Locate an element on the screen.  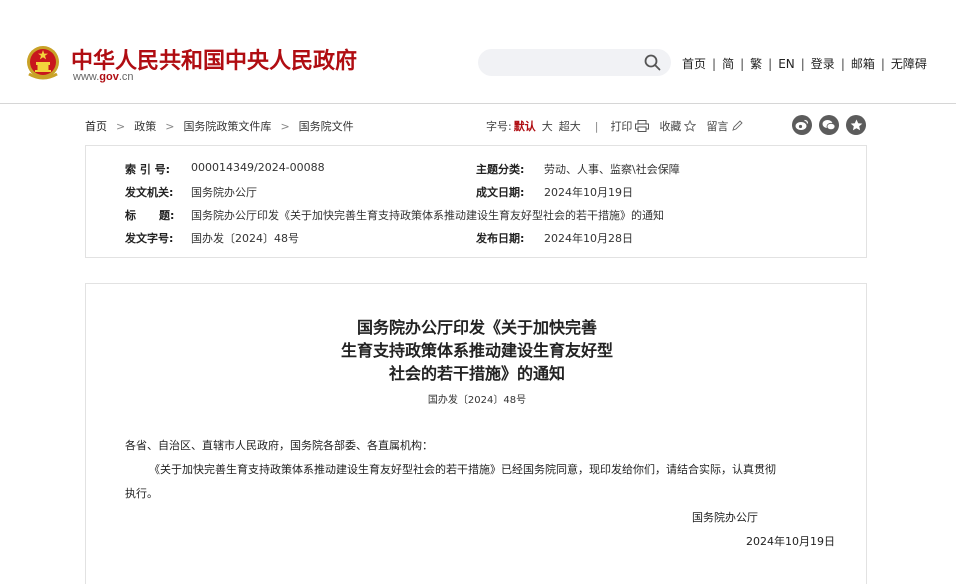
breadcrumb-policy: 政策 is located at coordinates (145, 126).